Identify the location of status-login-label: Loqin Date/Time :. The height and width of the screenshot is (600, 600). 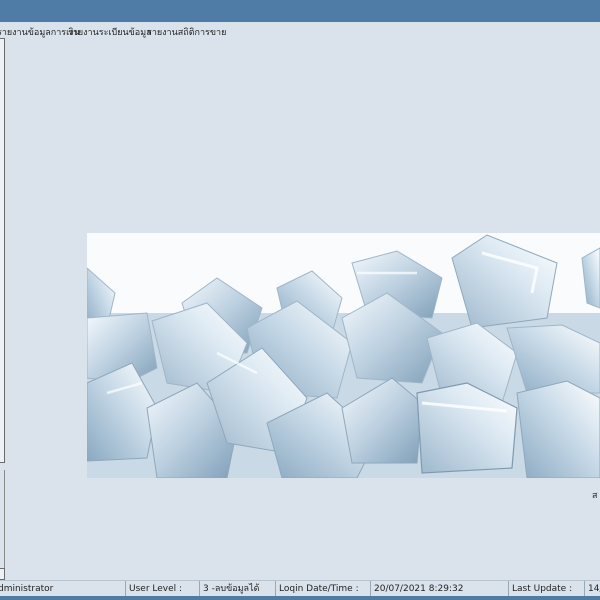
(322, 589).